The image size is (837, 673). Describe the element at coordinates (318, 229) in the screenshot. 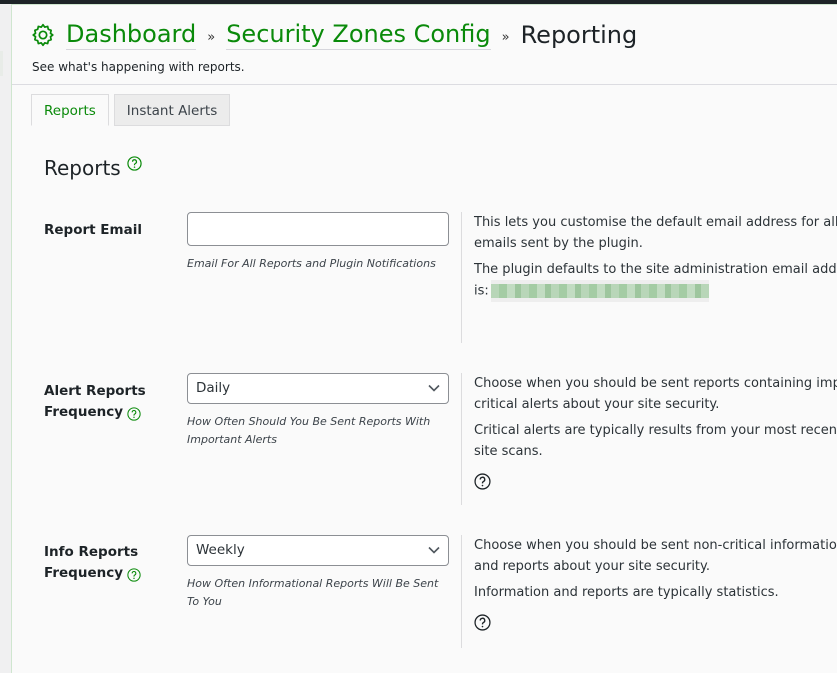

I see `report-email-input` at that location.